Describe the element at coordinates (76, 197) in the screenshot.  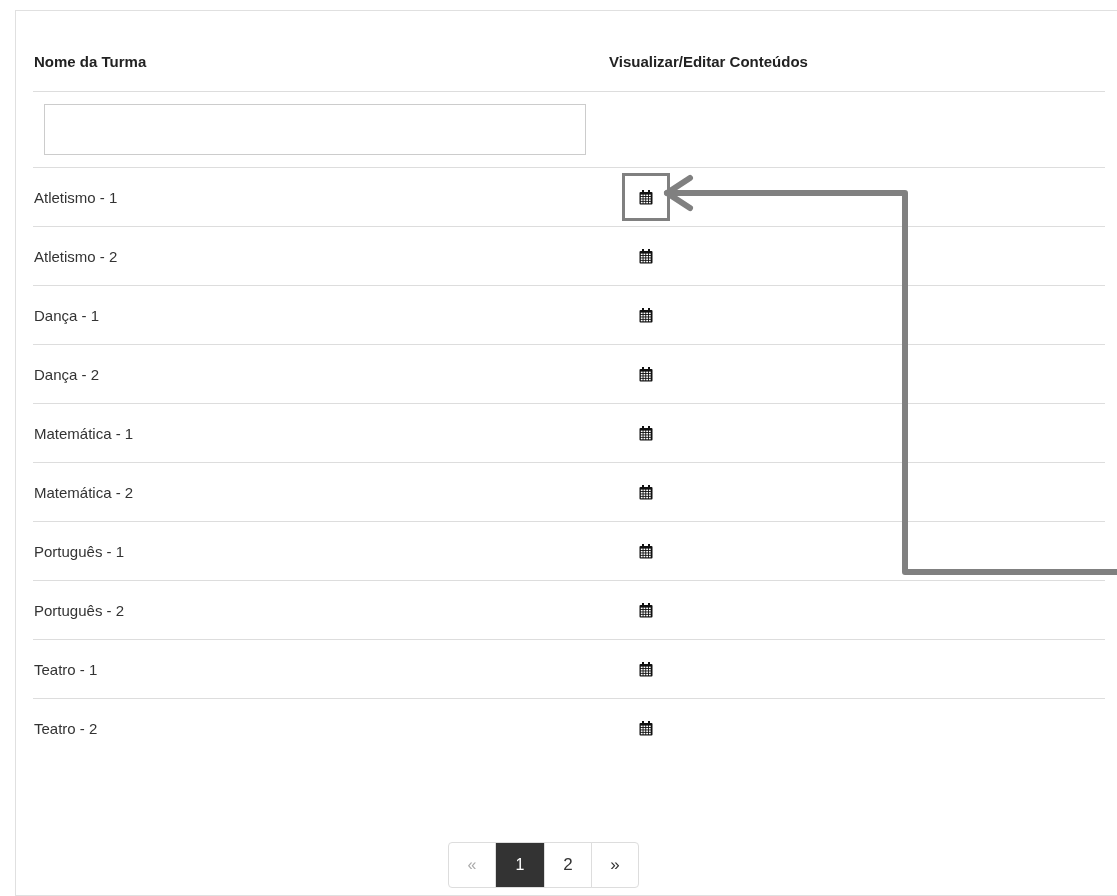
I see `table-cell-text: Atletismo - 1` at that location.